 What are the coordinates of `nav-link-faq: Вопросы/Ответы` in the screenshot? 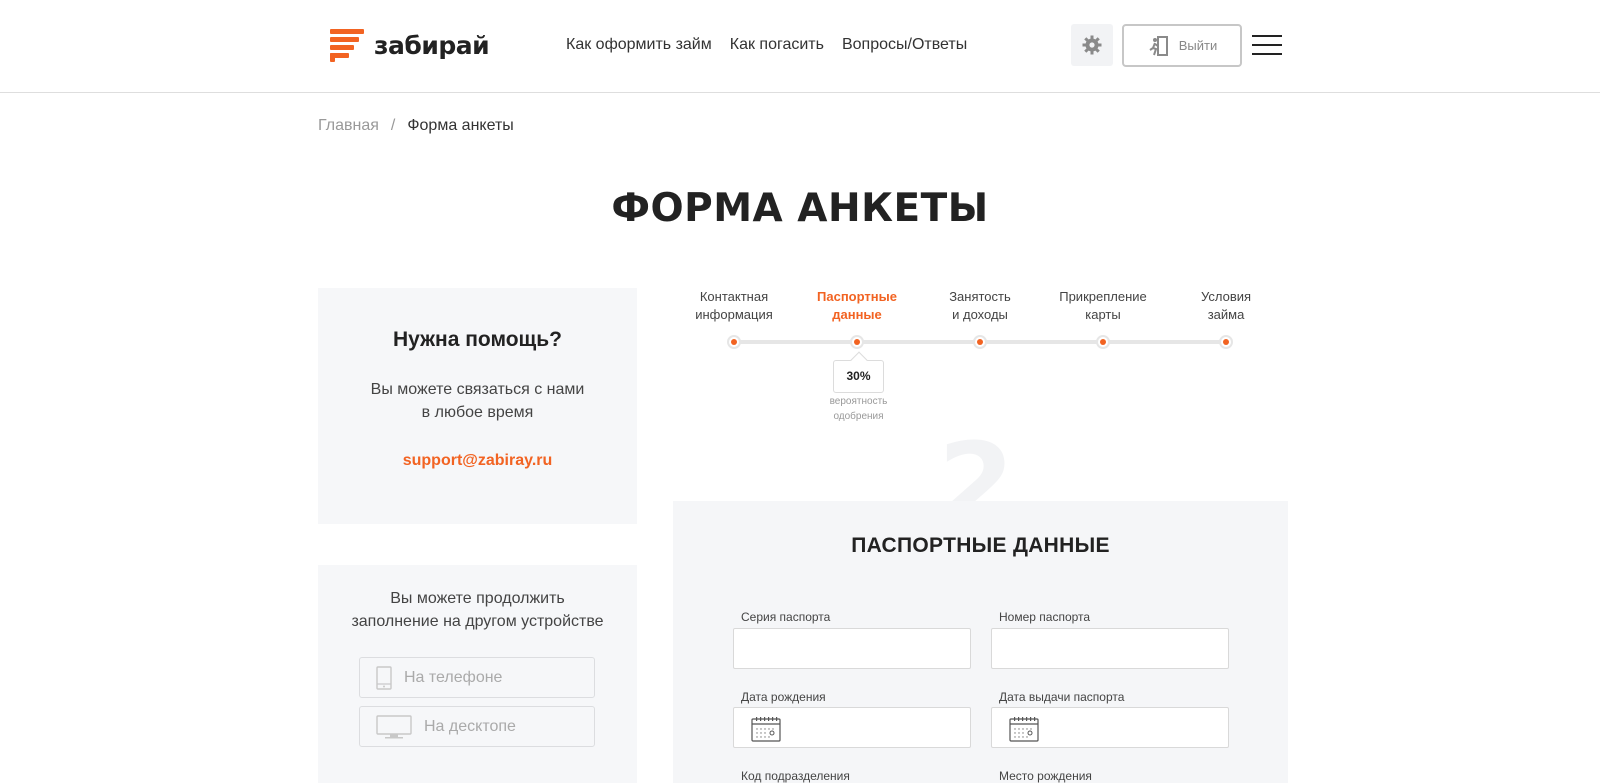 It's located at (904, 45).